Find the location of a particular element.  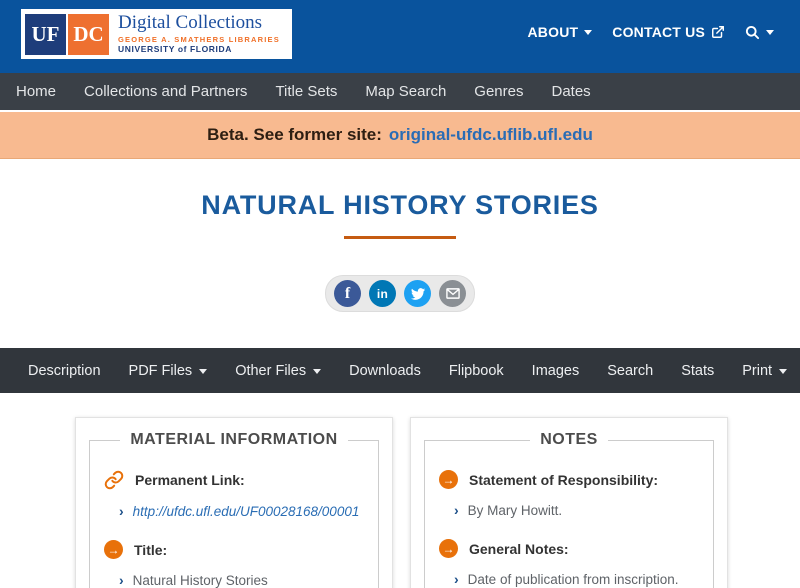

link-icon is located at coordinates (114, 480).